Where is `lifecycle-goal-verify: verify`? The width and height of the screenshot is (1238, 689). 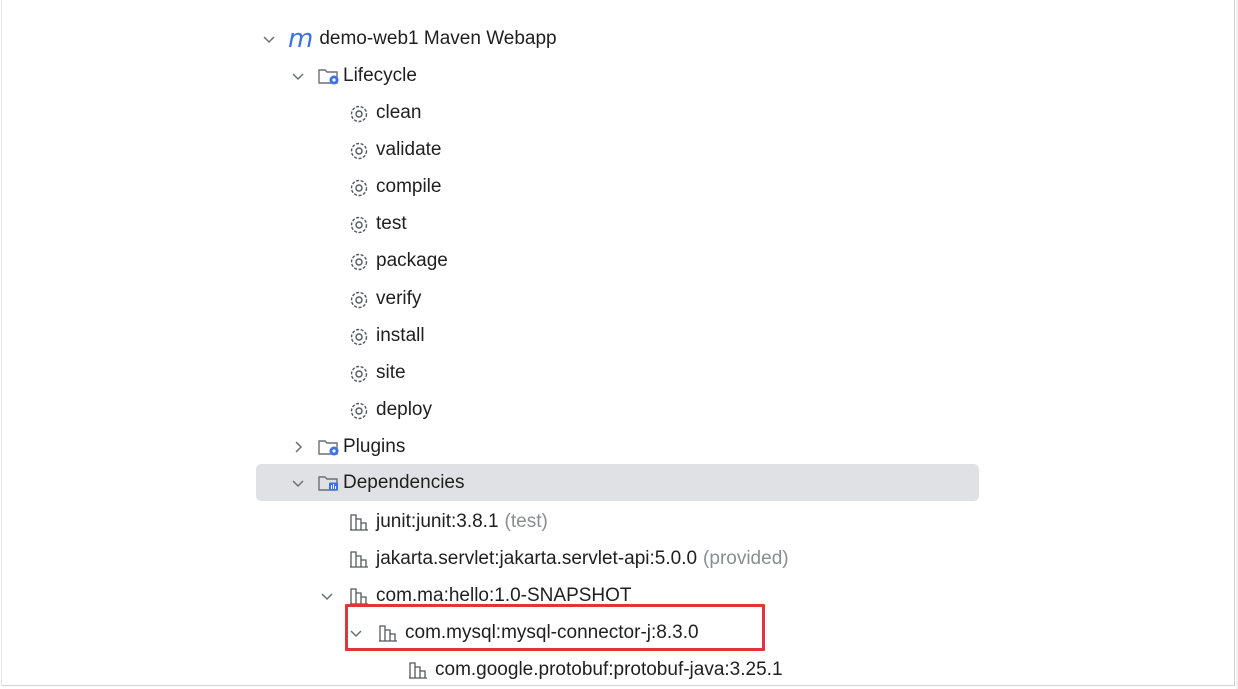
lifecycle-goal-verify: verify is located at coordinates (384, 298).